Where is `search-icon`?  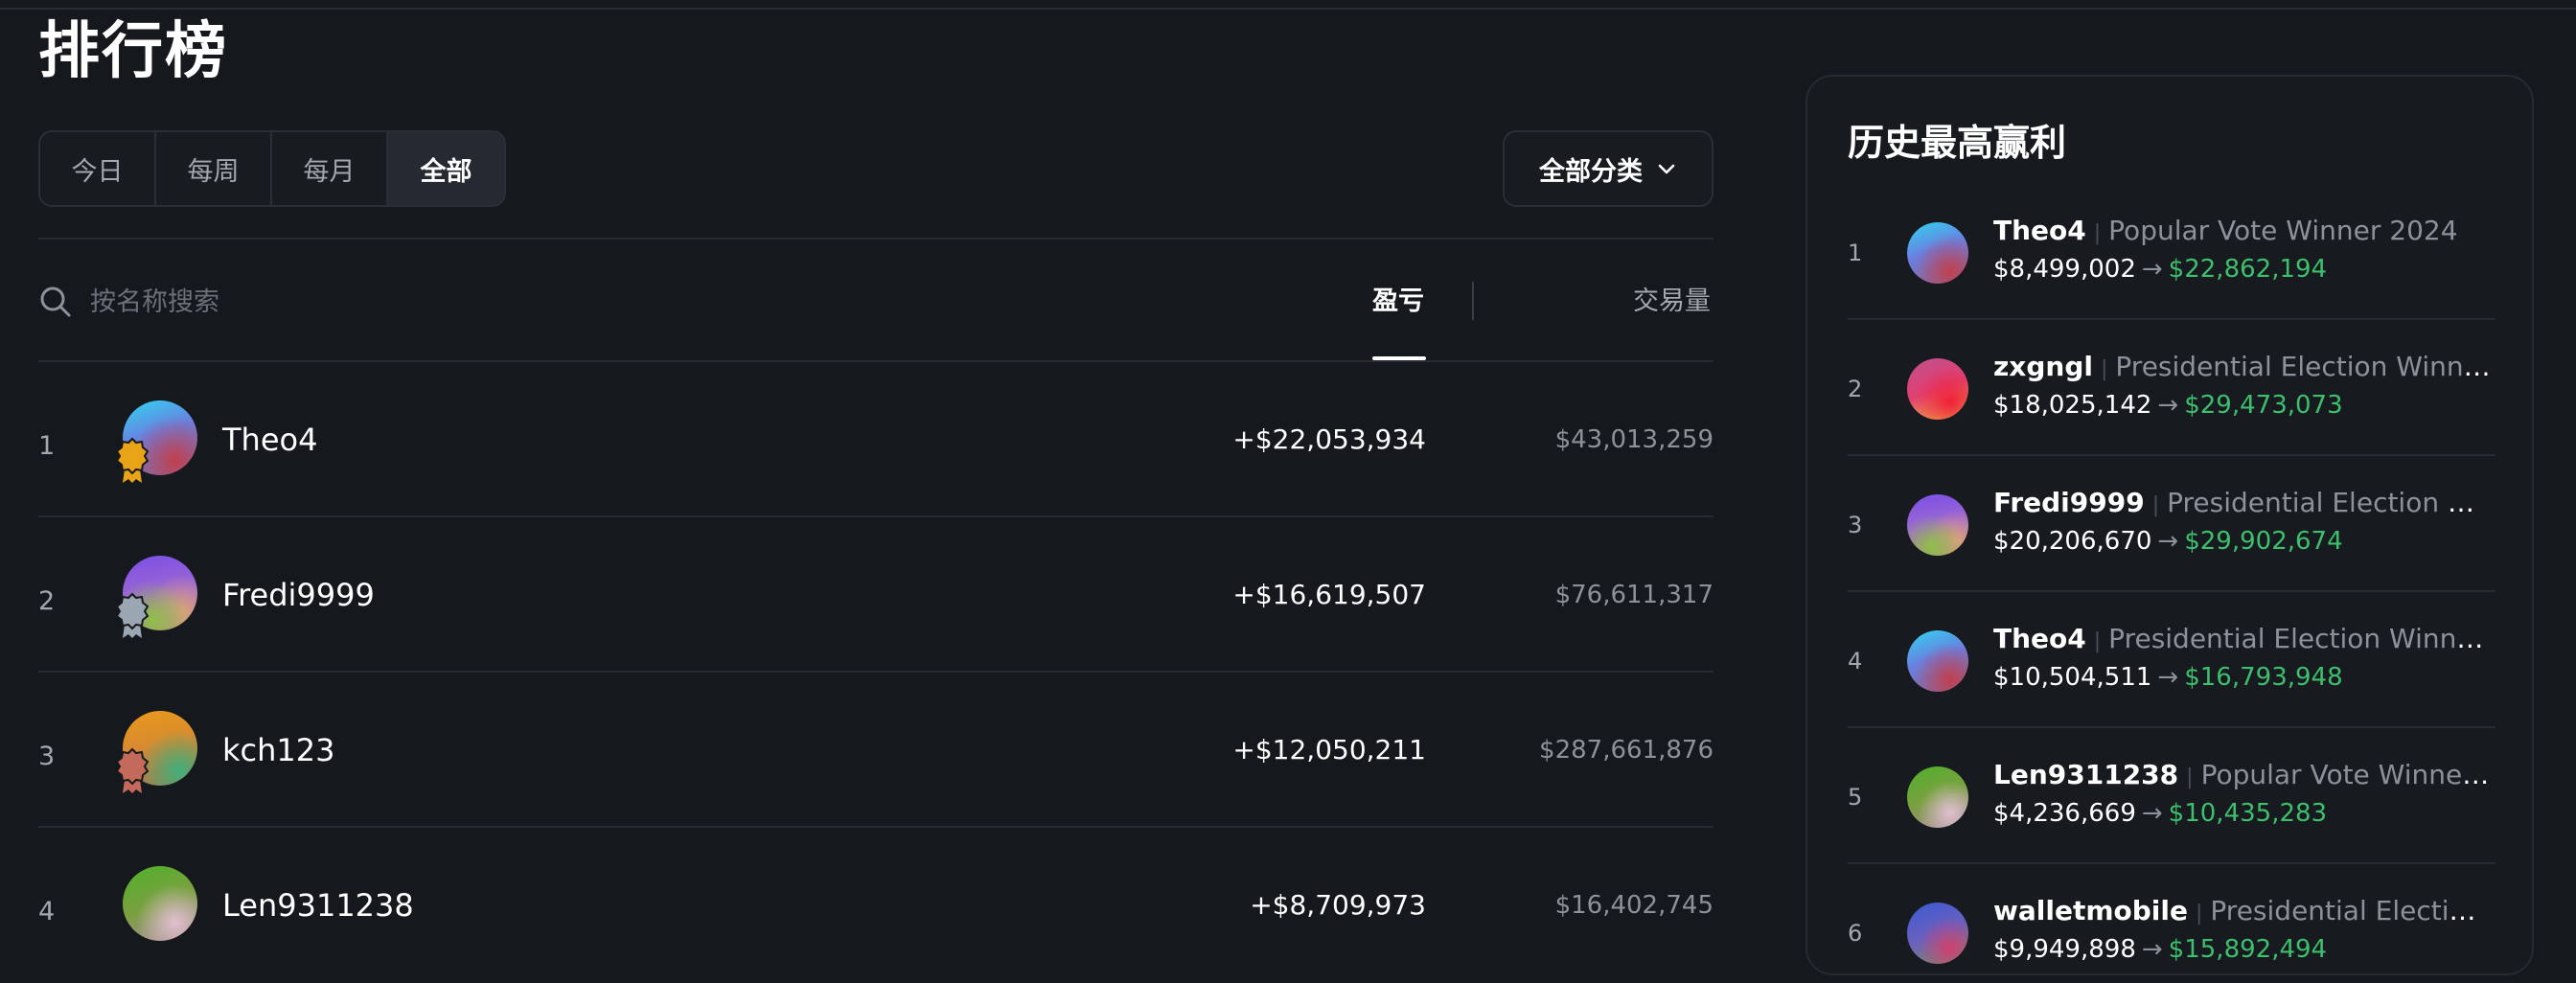
search-icon is located at coordinates (55, 301).